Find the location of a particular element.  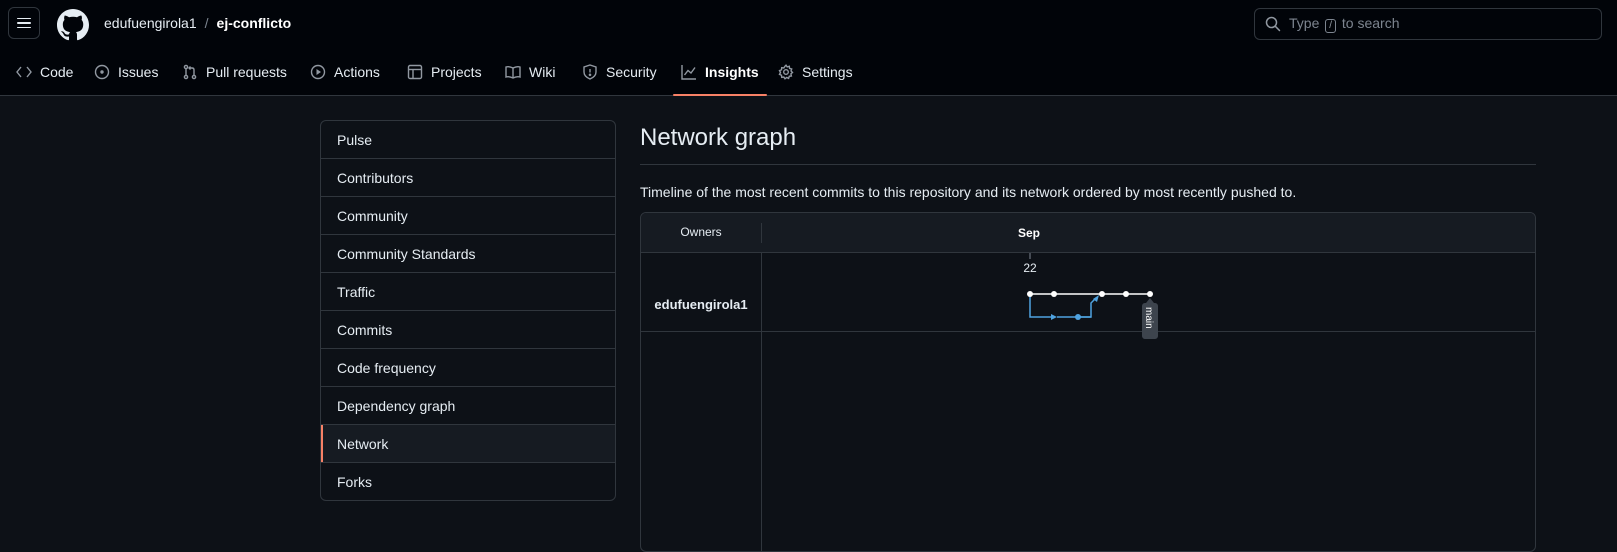

code-icon is located at coordinates (24, 71).